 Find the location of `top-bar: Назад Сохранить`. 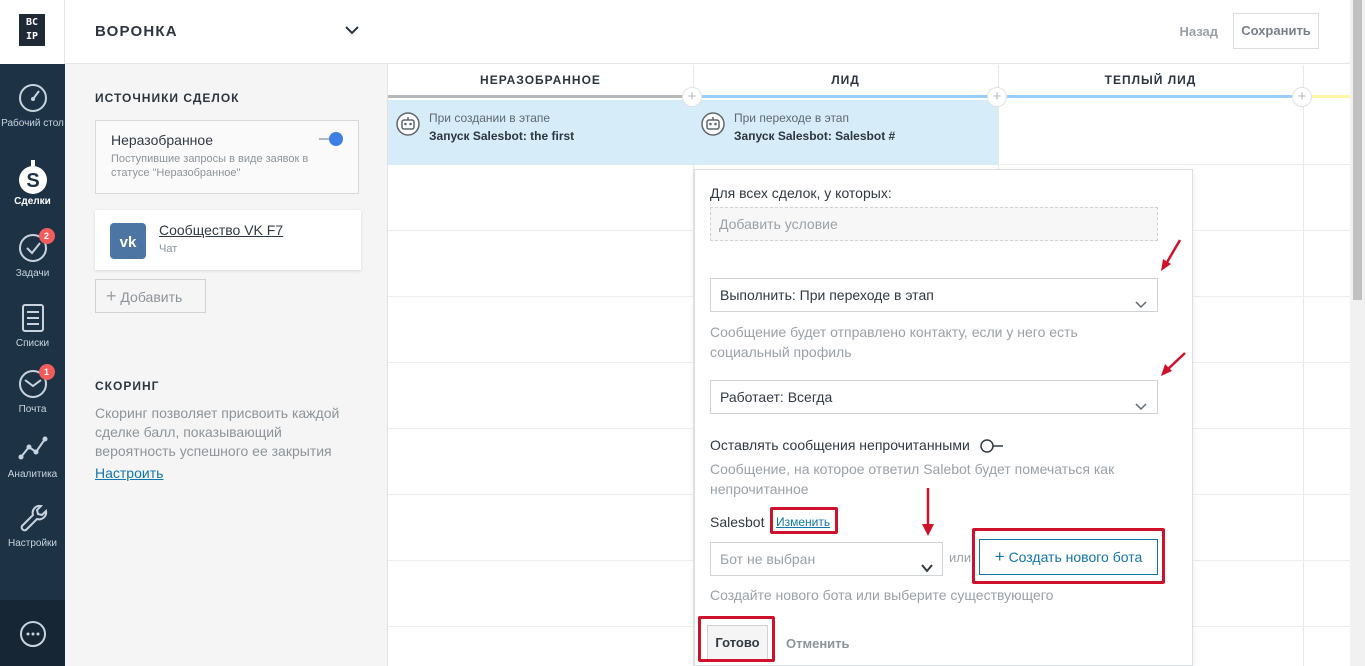

top-bar: Назад Сохранить is located at coordinates (869, 32).